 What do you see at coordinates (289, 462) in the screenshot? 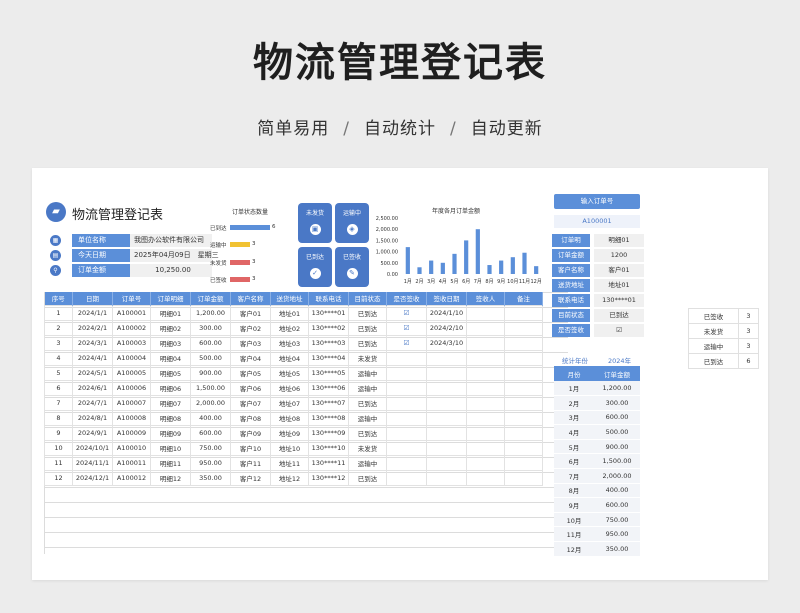
I see `table-cell: 地址11` at bounding box center [289, 462].